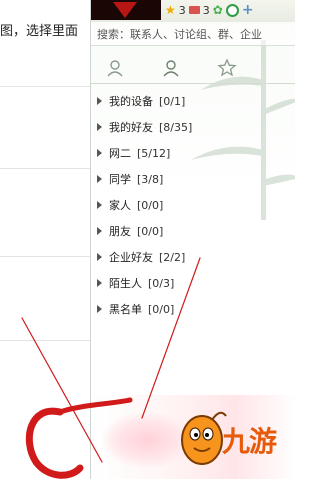  Describe the element at coordinates (126, 10) in the screenshot. I see `avatar` at that location.